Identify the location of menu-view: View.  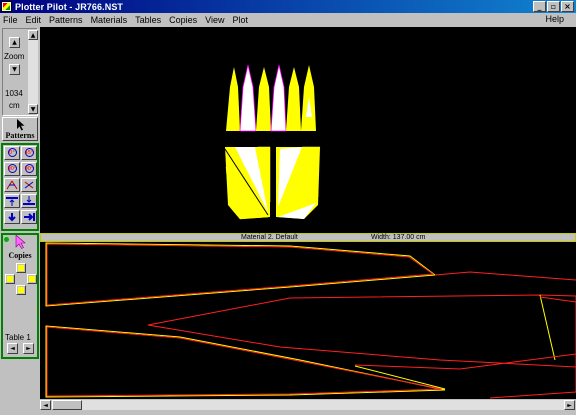
(214, 20).